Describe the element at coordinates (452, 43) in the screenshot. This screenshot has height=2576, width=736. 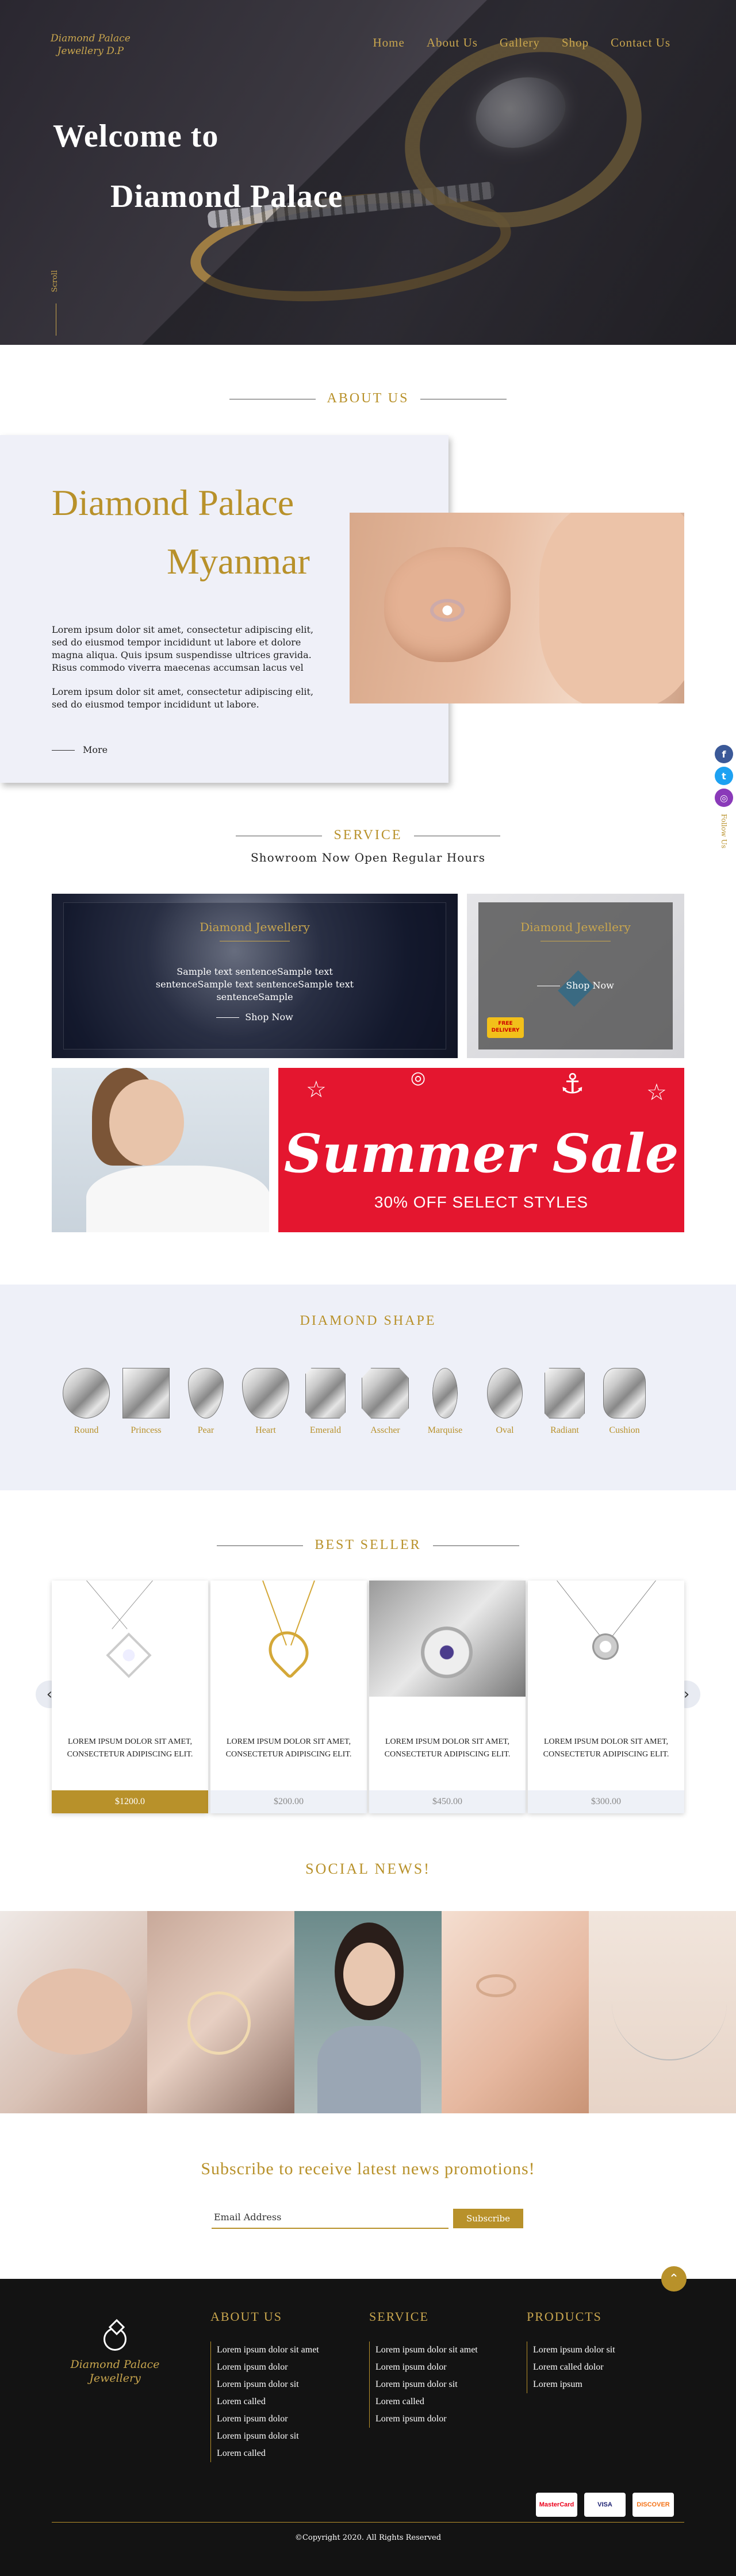
I see `nav-about-us: About Us` at that location.